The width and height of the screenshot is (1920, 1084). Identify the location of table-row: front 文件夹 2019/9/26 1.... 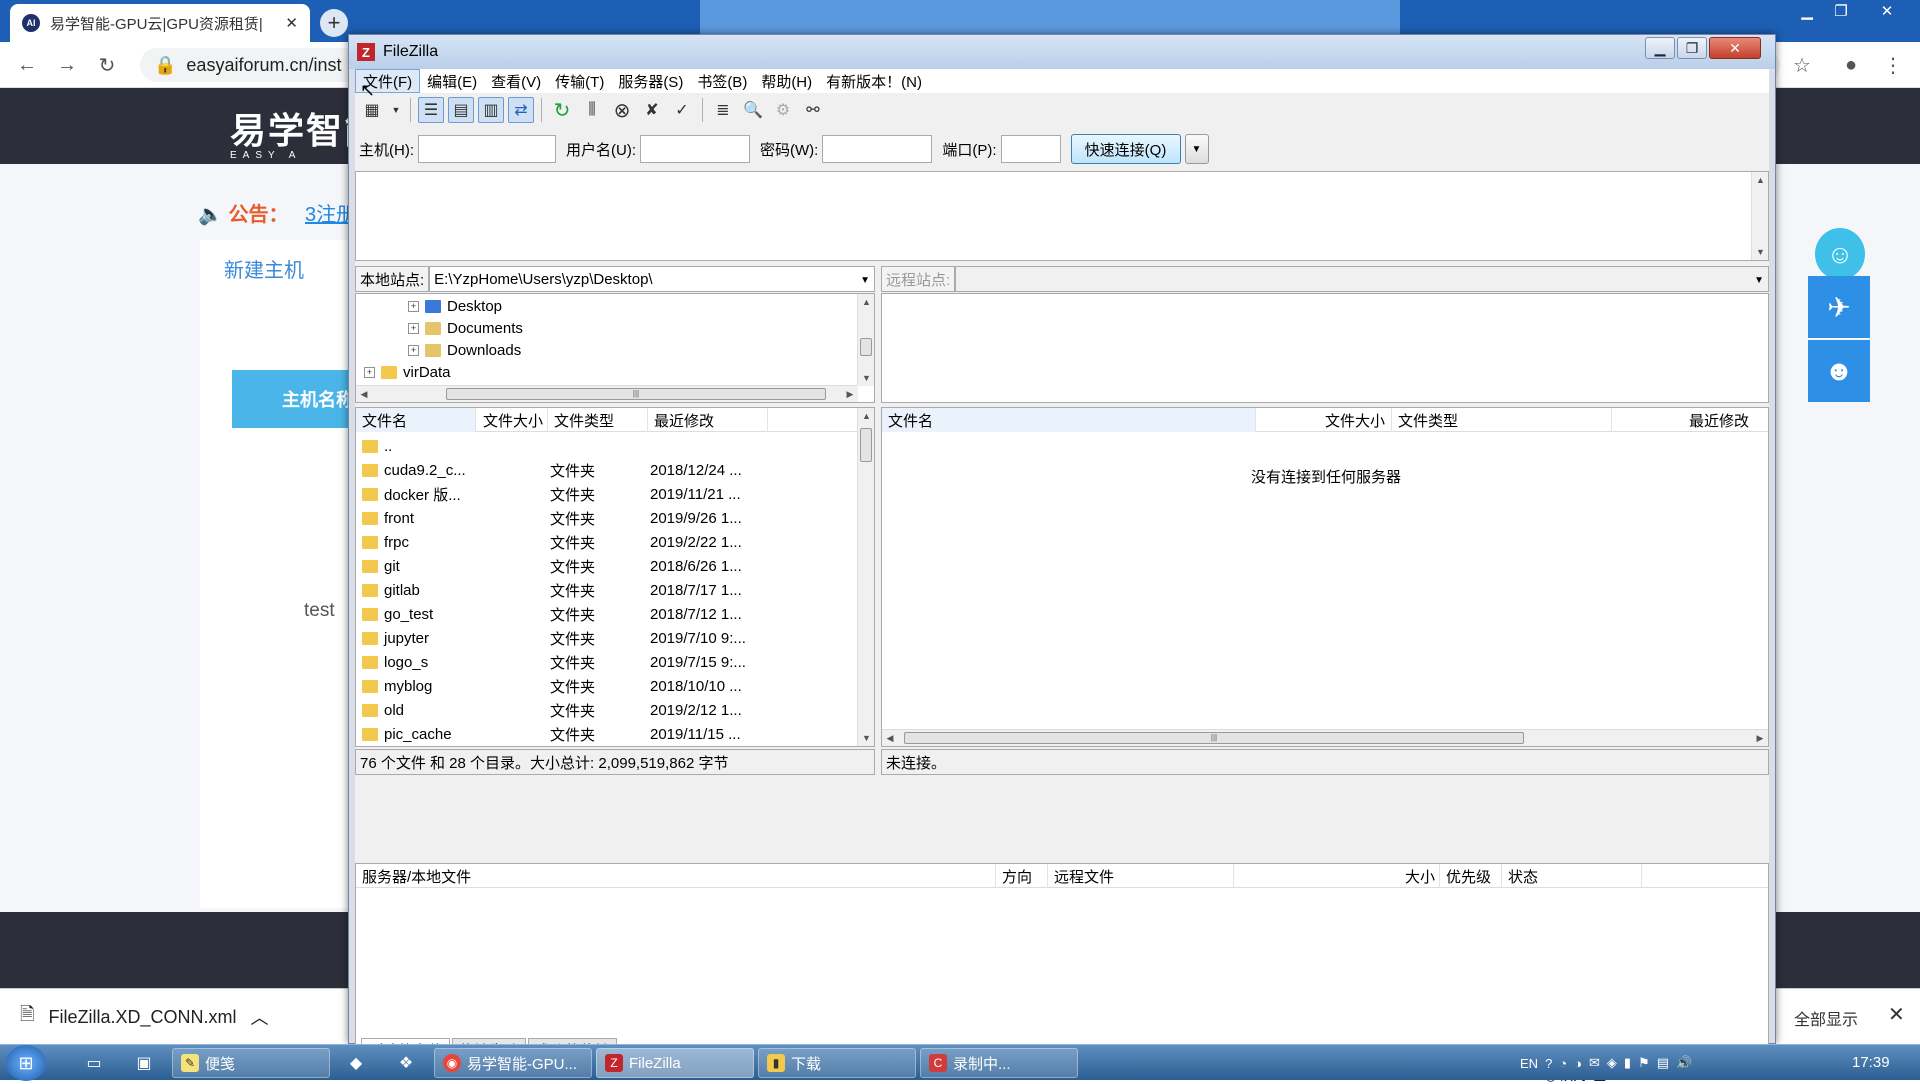
(601, 518).